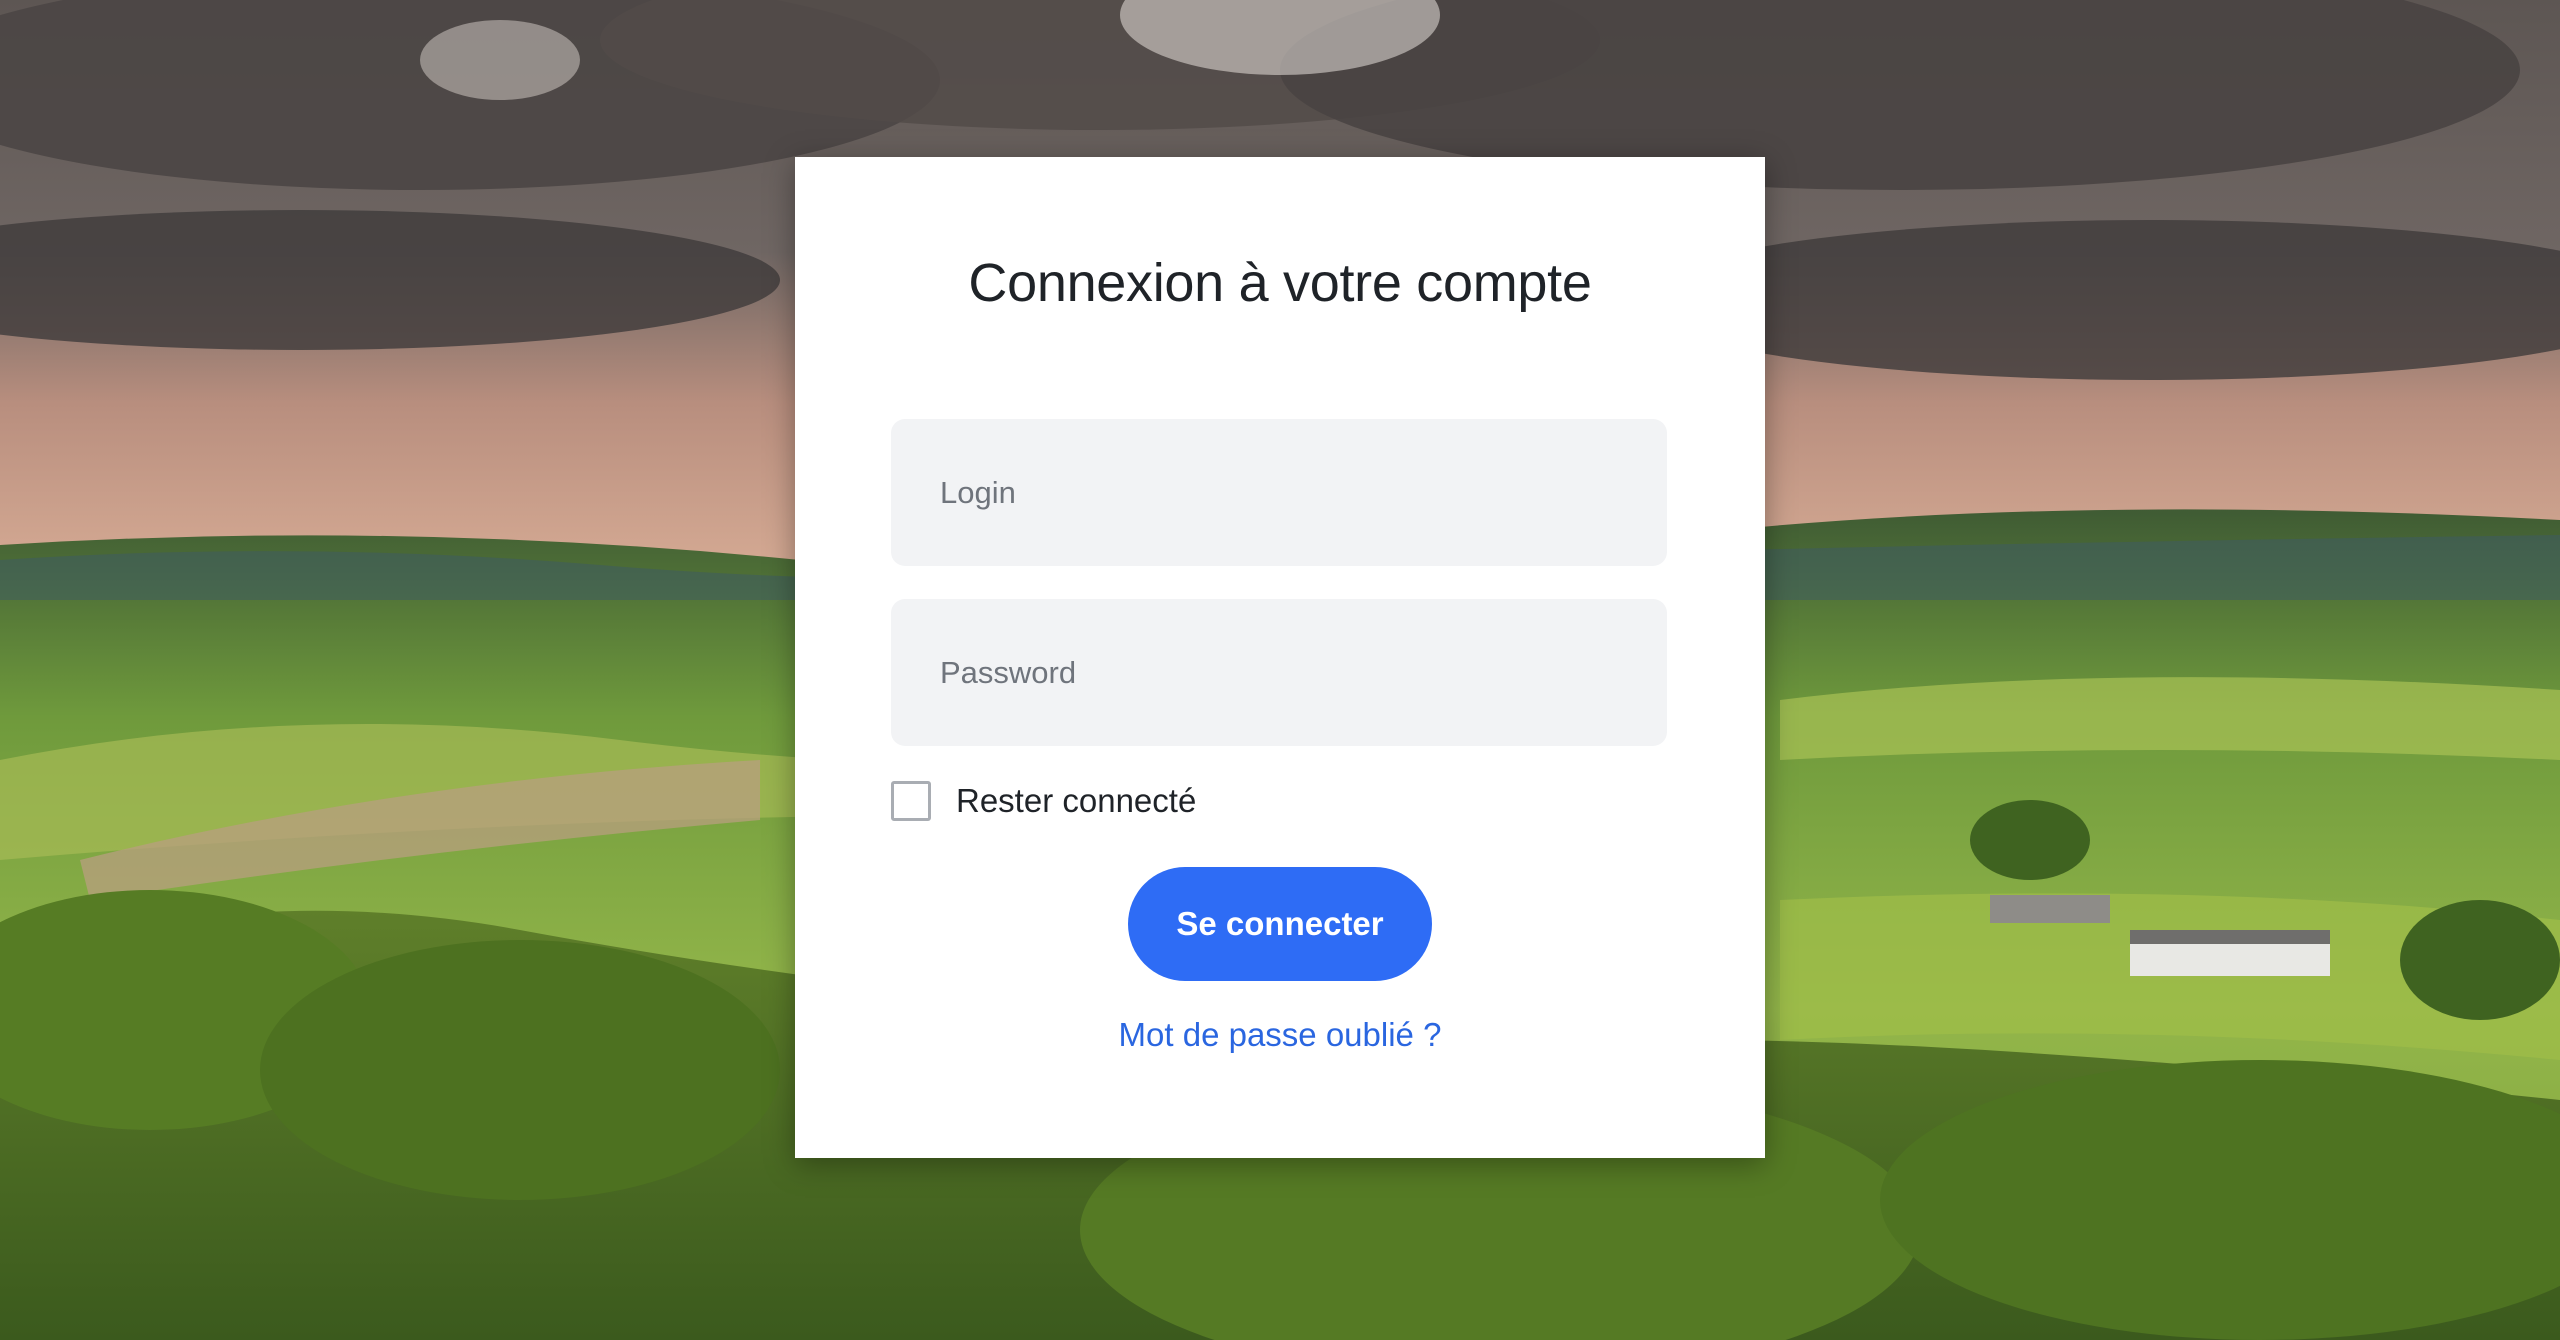  I want to click on login-input, so click(1279, 492).